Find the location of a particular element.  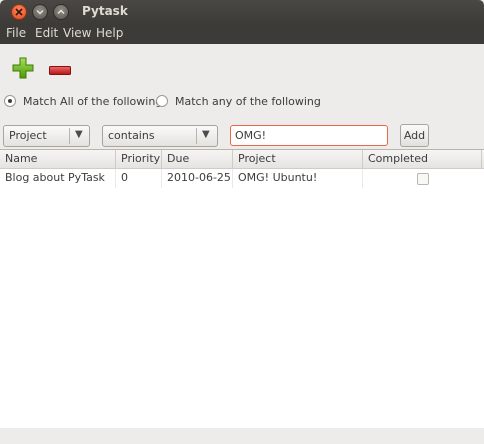

filter-value-input is located at coordinates (309, 135).